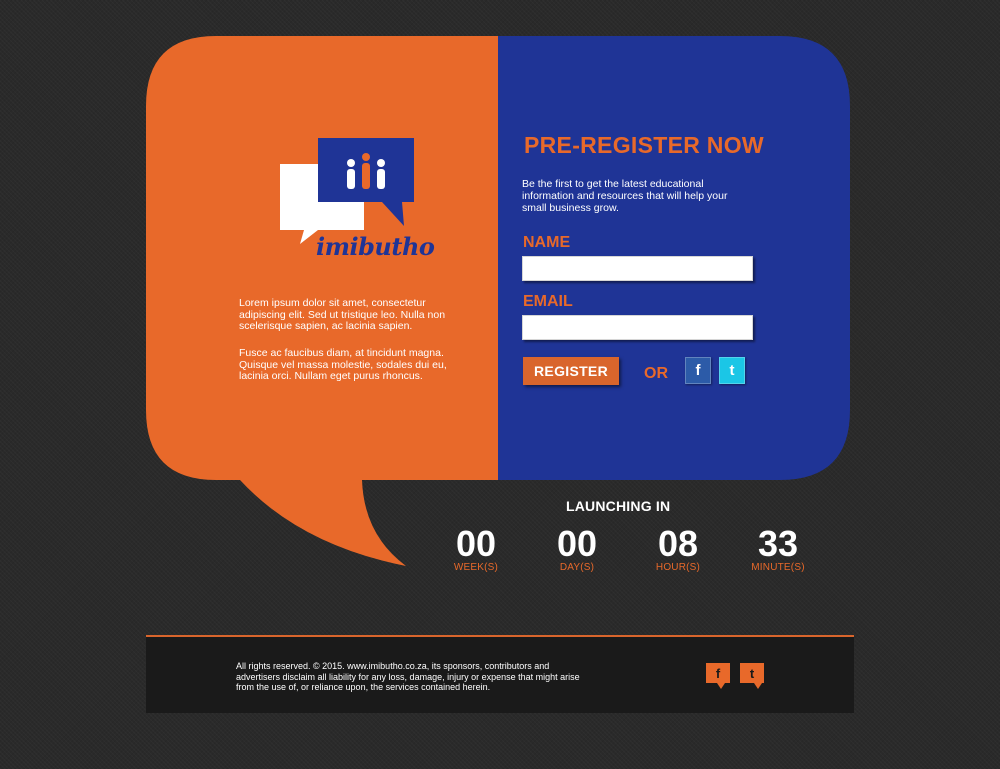 This screenshot has width=1000, height=769. Describe the element at coordinates (637, 268) in the screenshot. I see `name-input` at that location.